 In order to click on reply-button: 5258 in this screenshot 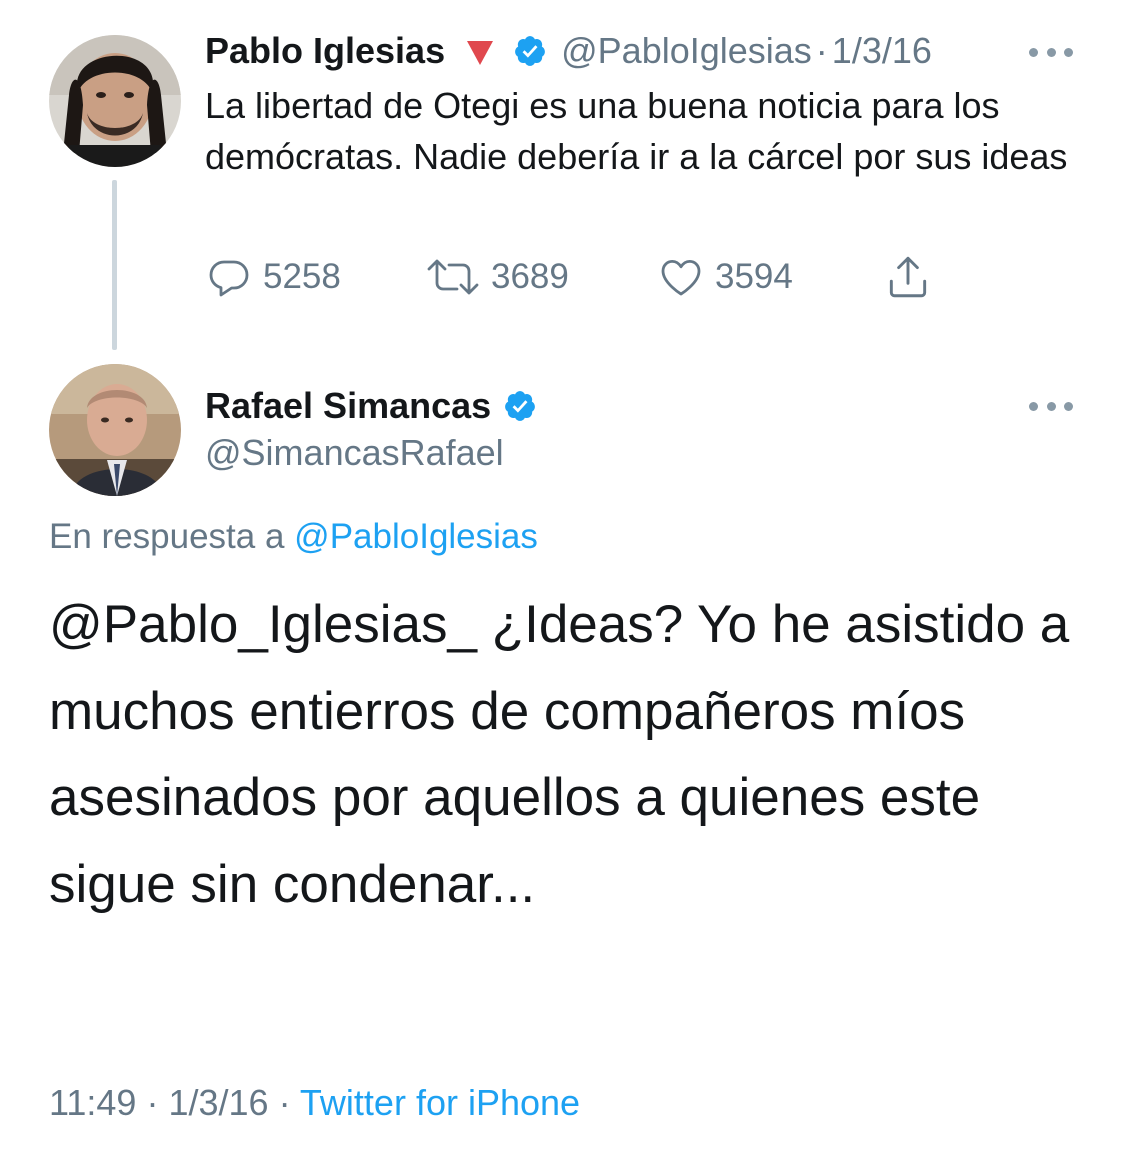, I will do `click(273, 277)`.